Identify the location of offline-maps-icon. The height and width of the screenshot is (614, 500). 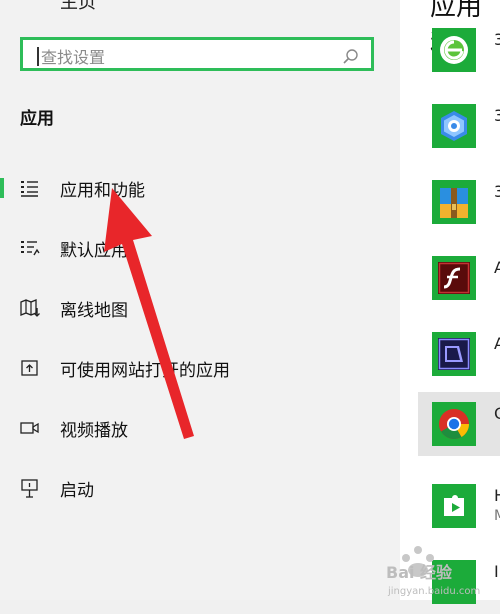
(30, 308).